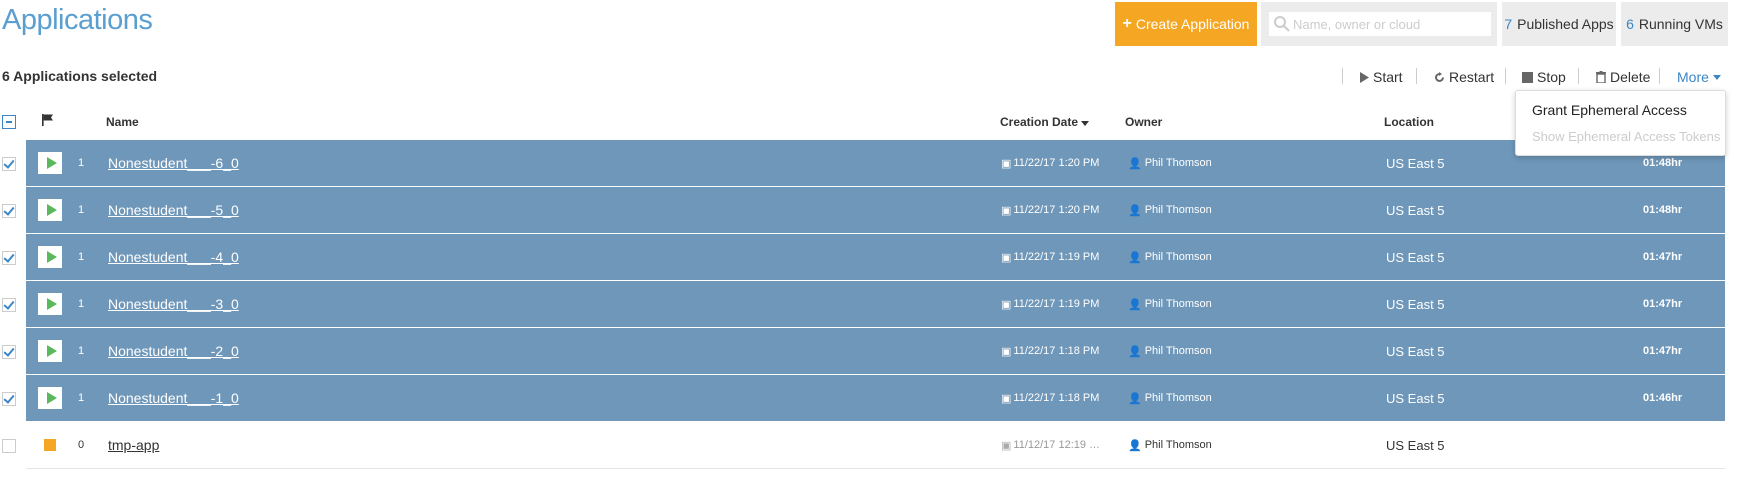 This screenshot has width=1739, height=483. I want to click on more-button: More, so click(1699, 77).